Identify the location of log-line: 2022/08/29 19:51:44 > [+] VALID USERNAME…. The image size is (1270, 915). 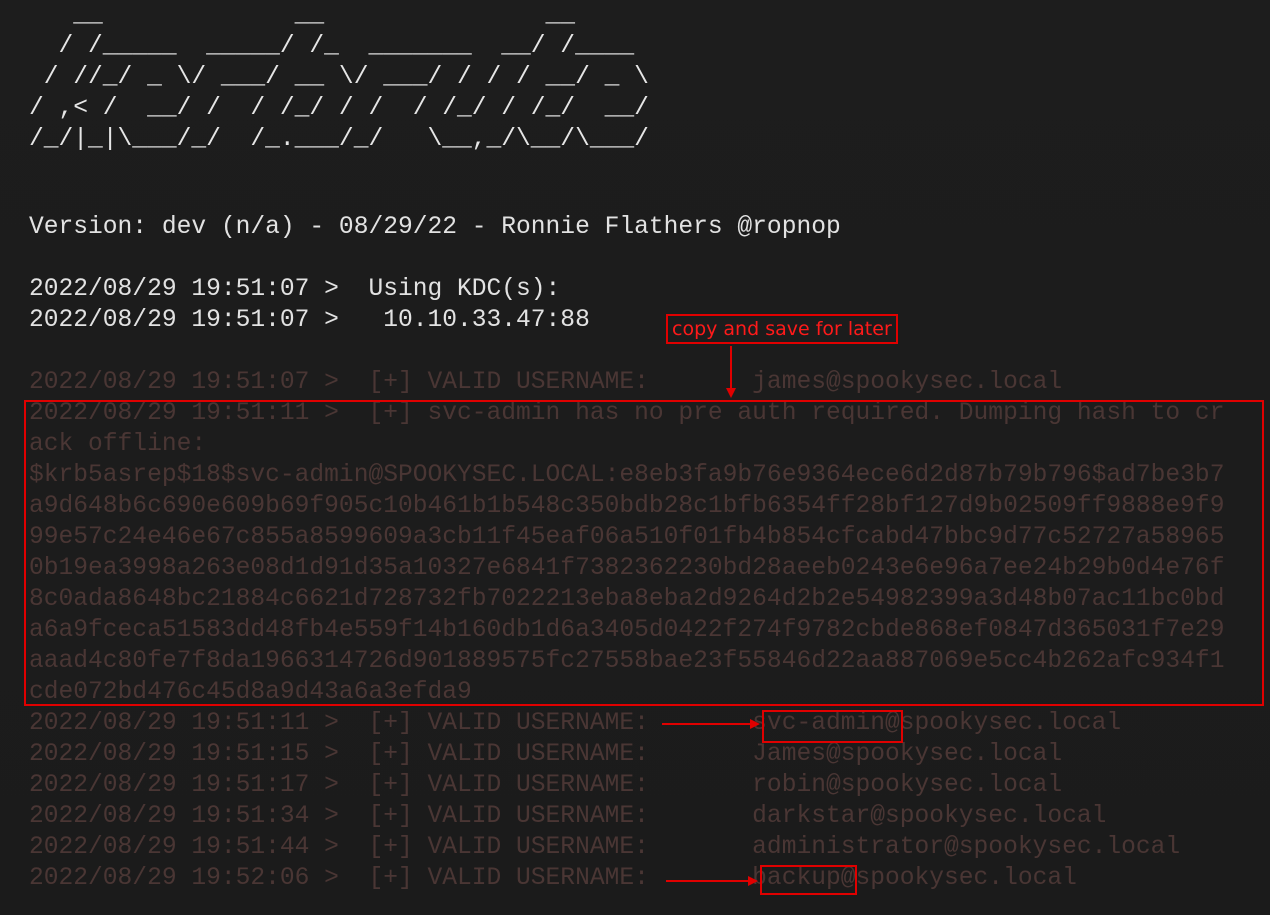
(605, 847).